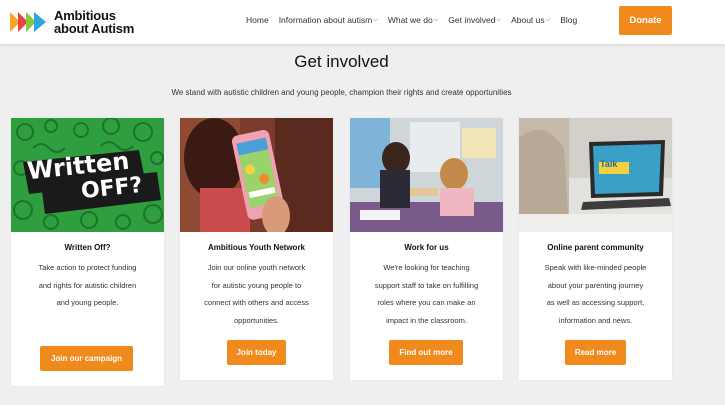  I want to click on nav-label: Home, so click(257, 20).